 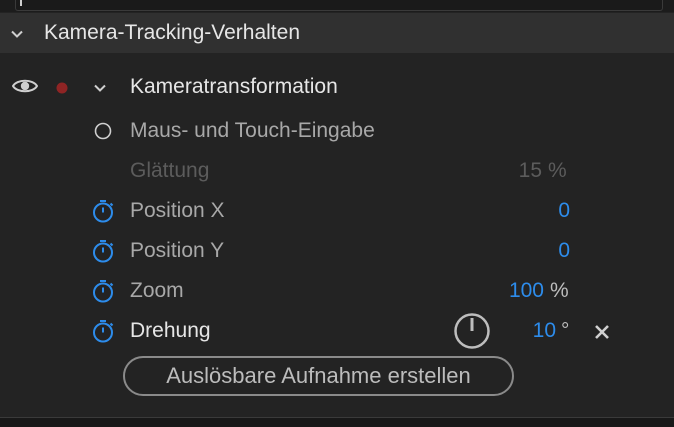 What do you see at coordinates (170, 170) in the screenshot?
I see `smoothing-label: Glättung` at bounding box center [170, 170].